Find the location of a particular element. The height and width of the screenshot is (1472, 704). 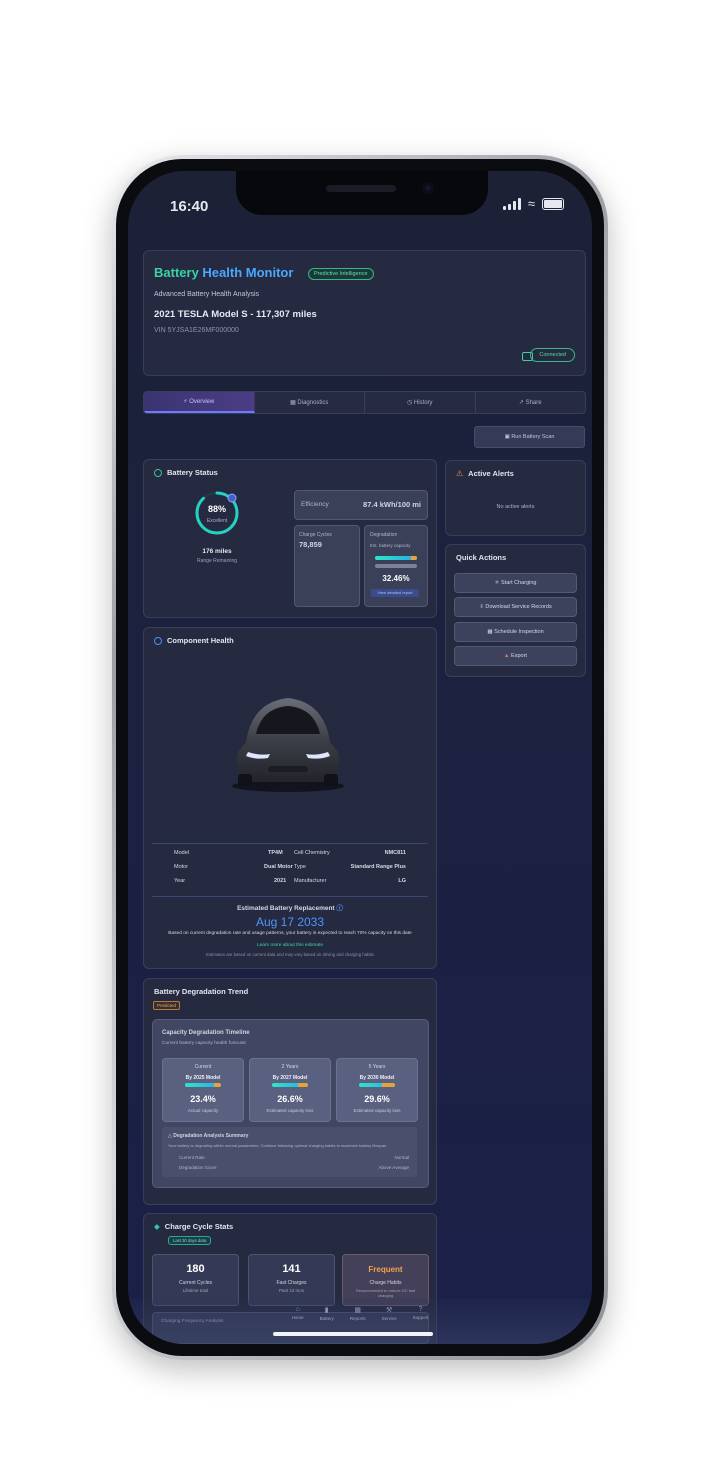

soc-value: 88% is located at coordinates (216, 509).